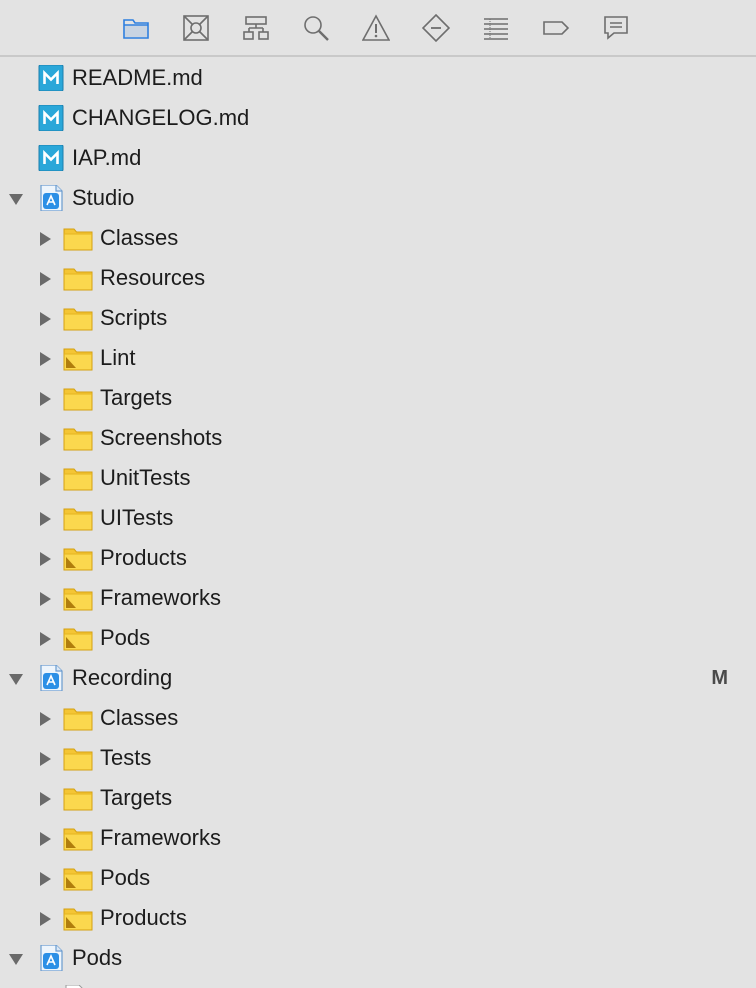  I want to click on navigator-toolbar, so click(378, 28).